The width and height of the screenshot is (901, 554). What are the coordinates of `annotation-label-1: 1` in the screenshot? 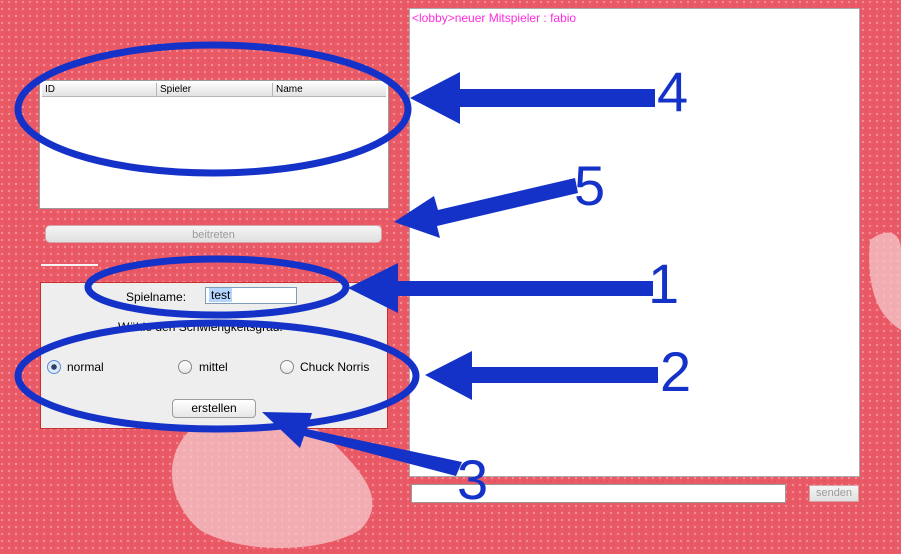 It's located at (664, 283).